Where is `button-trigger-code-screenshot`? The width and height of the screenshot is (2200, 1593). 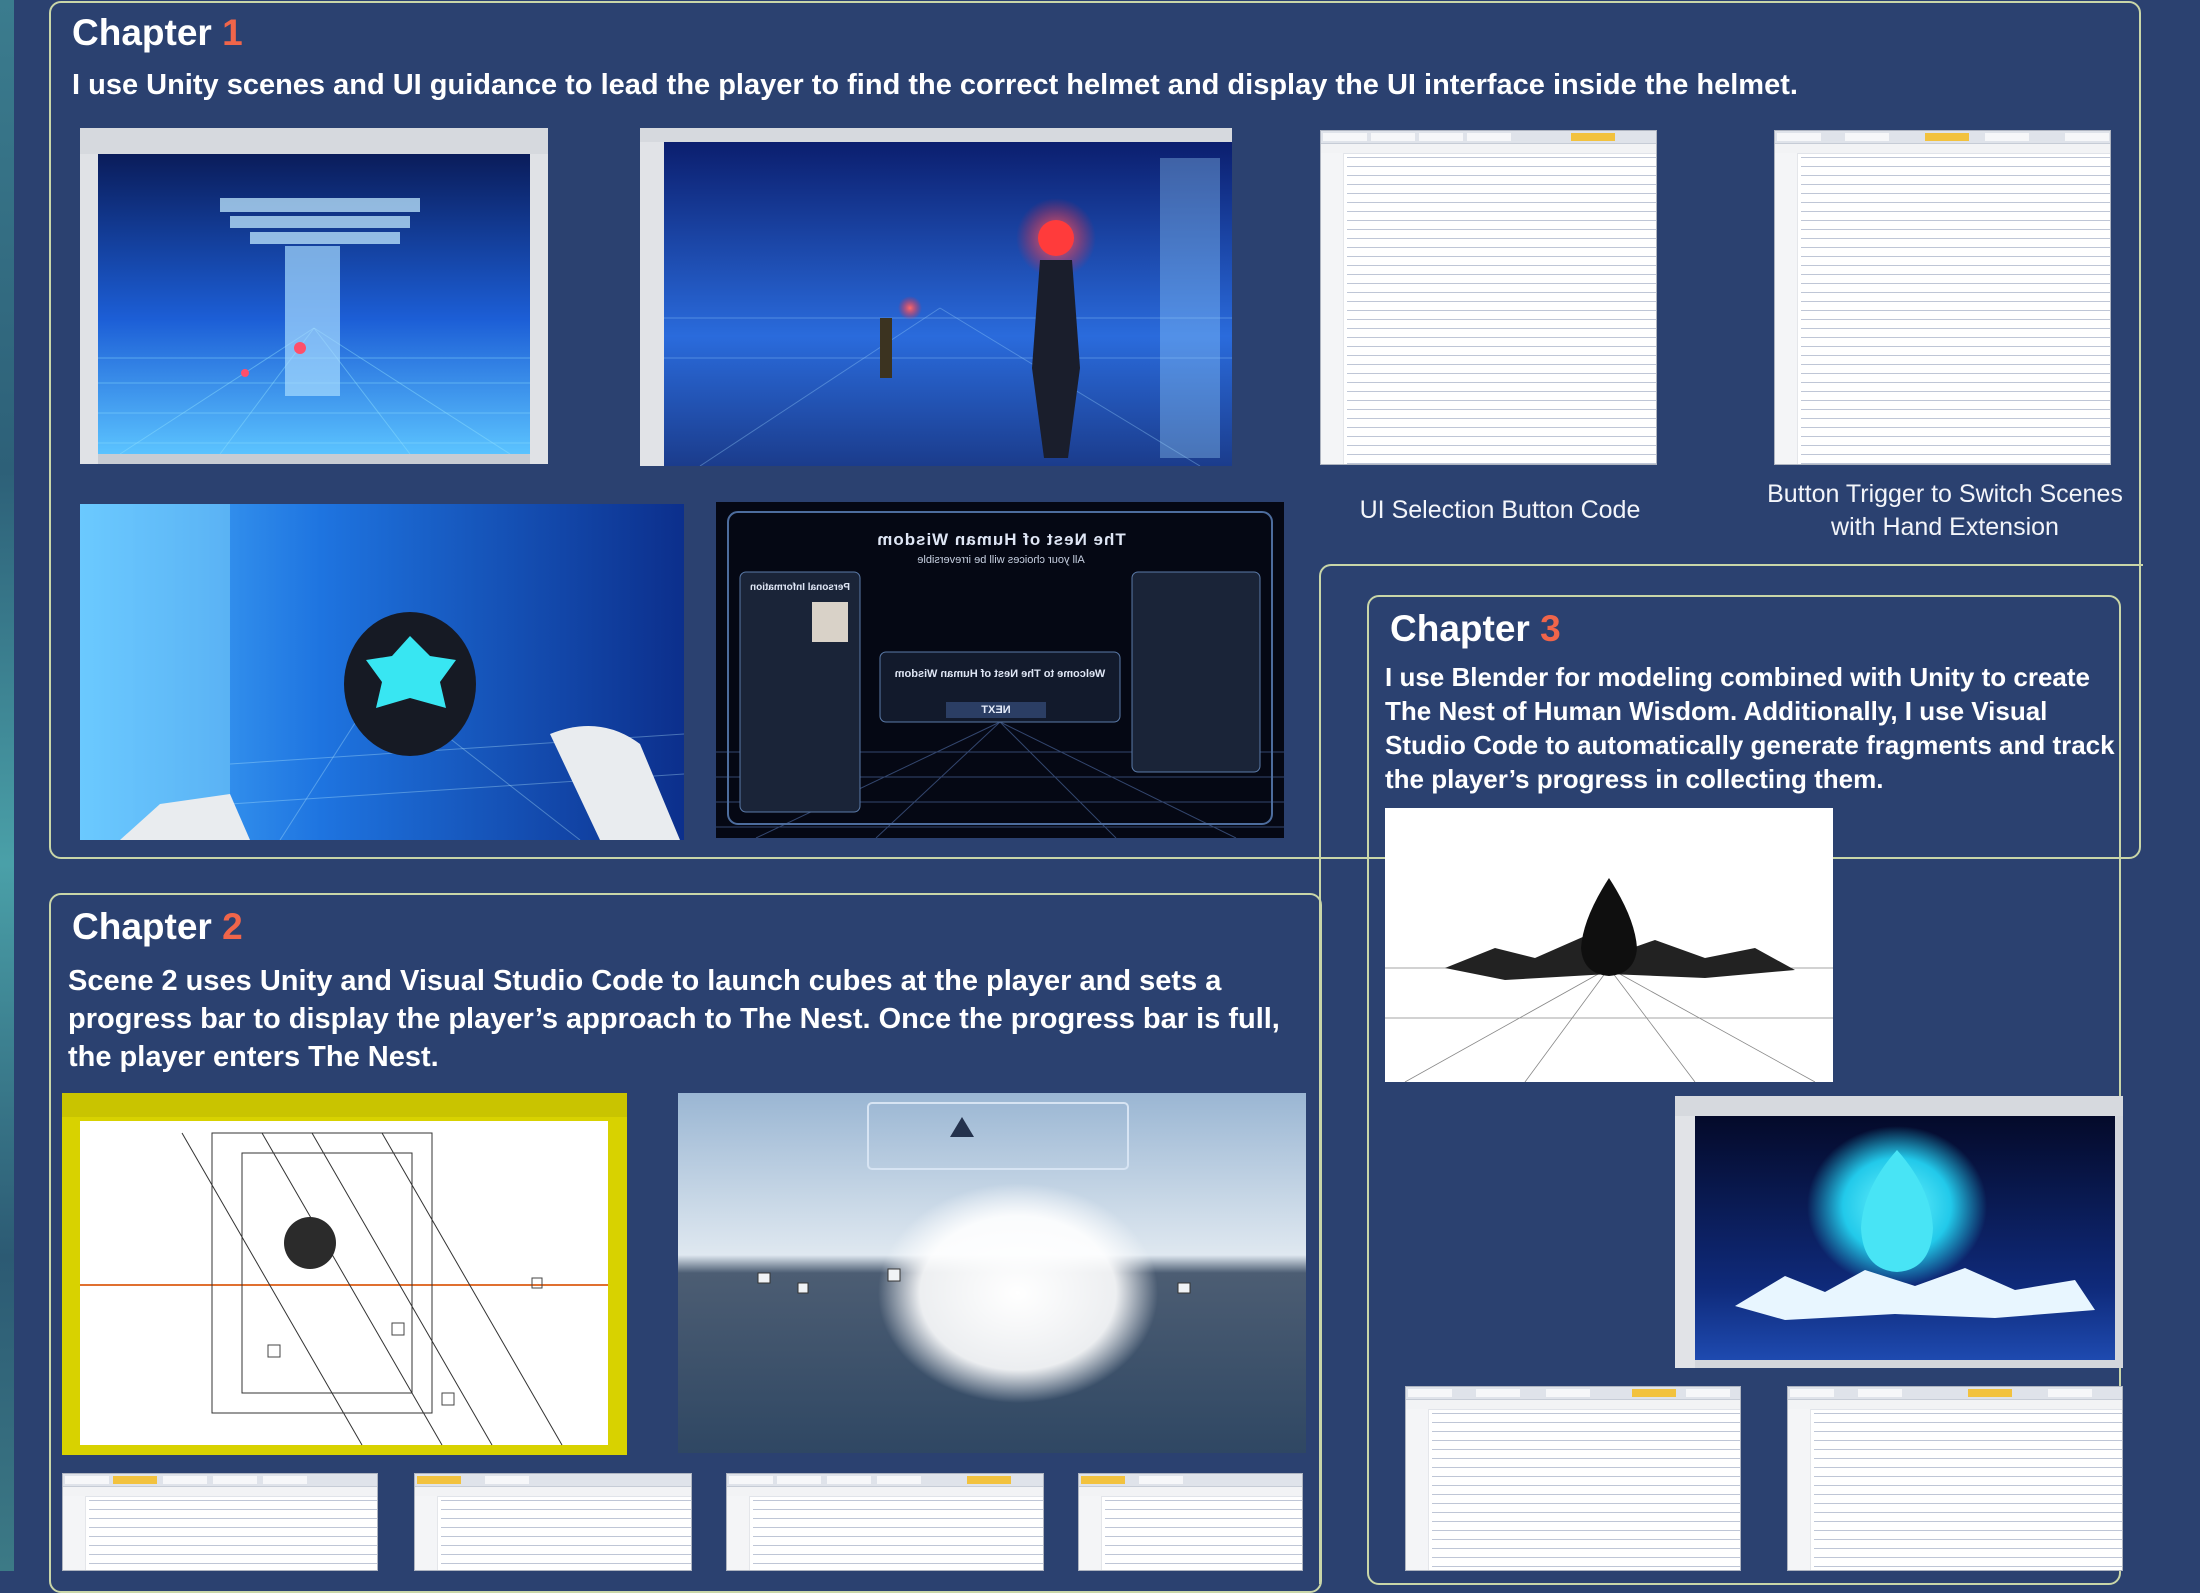
button-trigger-code-screenshot is located at coordinates (1942, 297).